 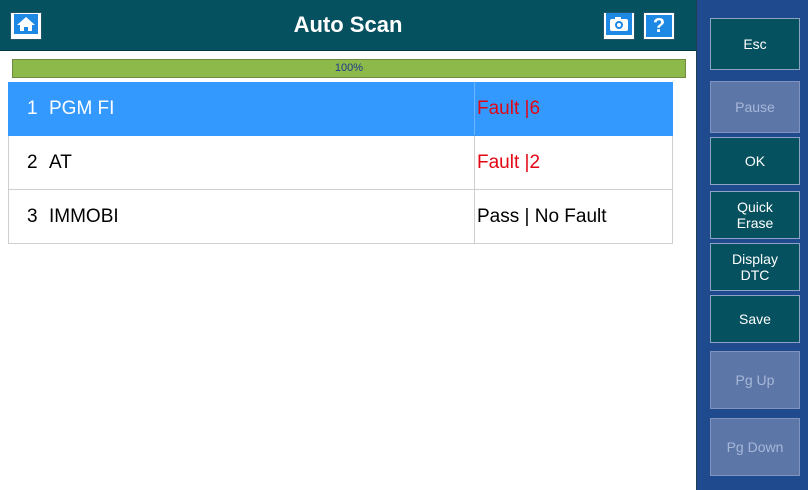 I want to click on display-dtc-label-line1: Display, so click(x=755, y=259).